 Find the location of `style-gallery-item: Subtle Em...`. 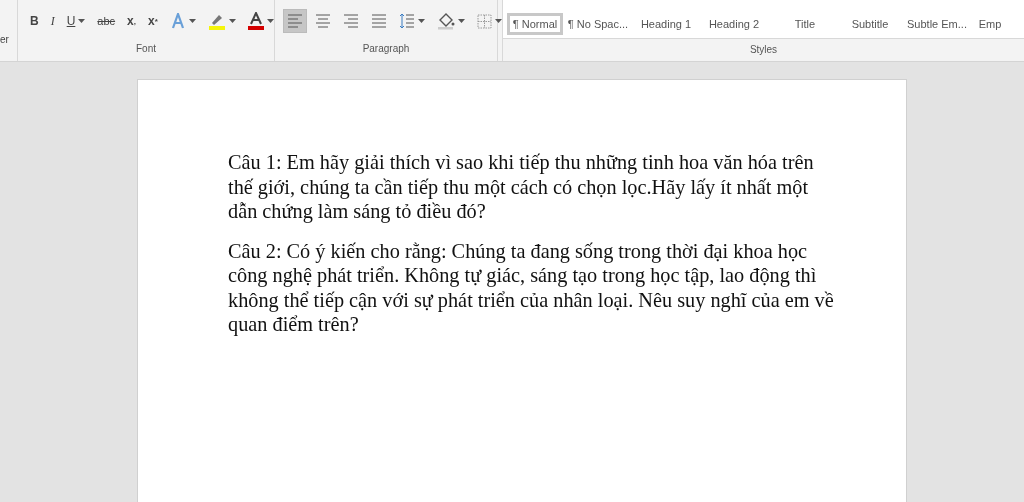

style-gallery-item: Subtle Em... is located at coordinates (937, 24).